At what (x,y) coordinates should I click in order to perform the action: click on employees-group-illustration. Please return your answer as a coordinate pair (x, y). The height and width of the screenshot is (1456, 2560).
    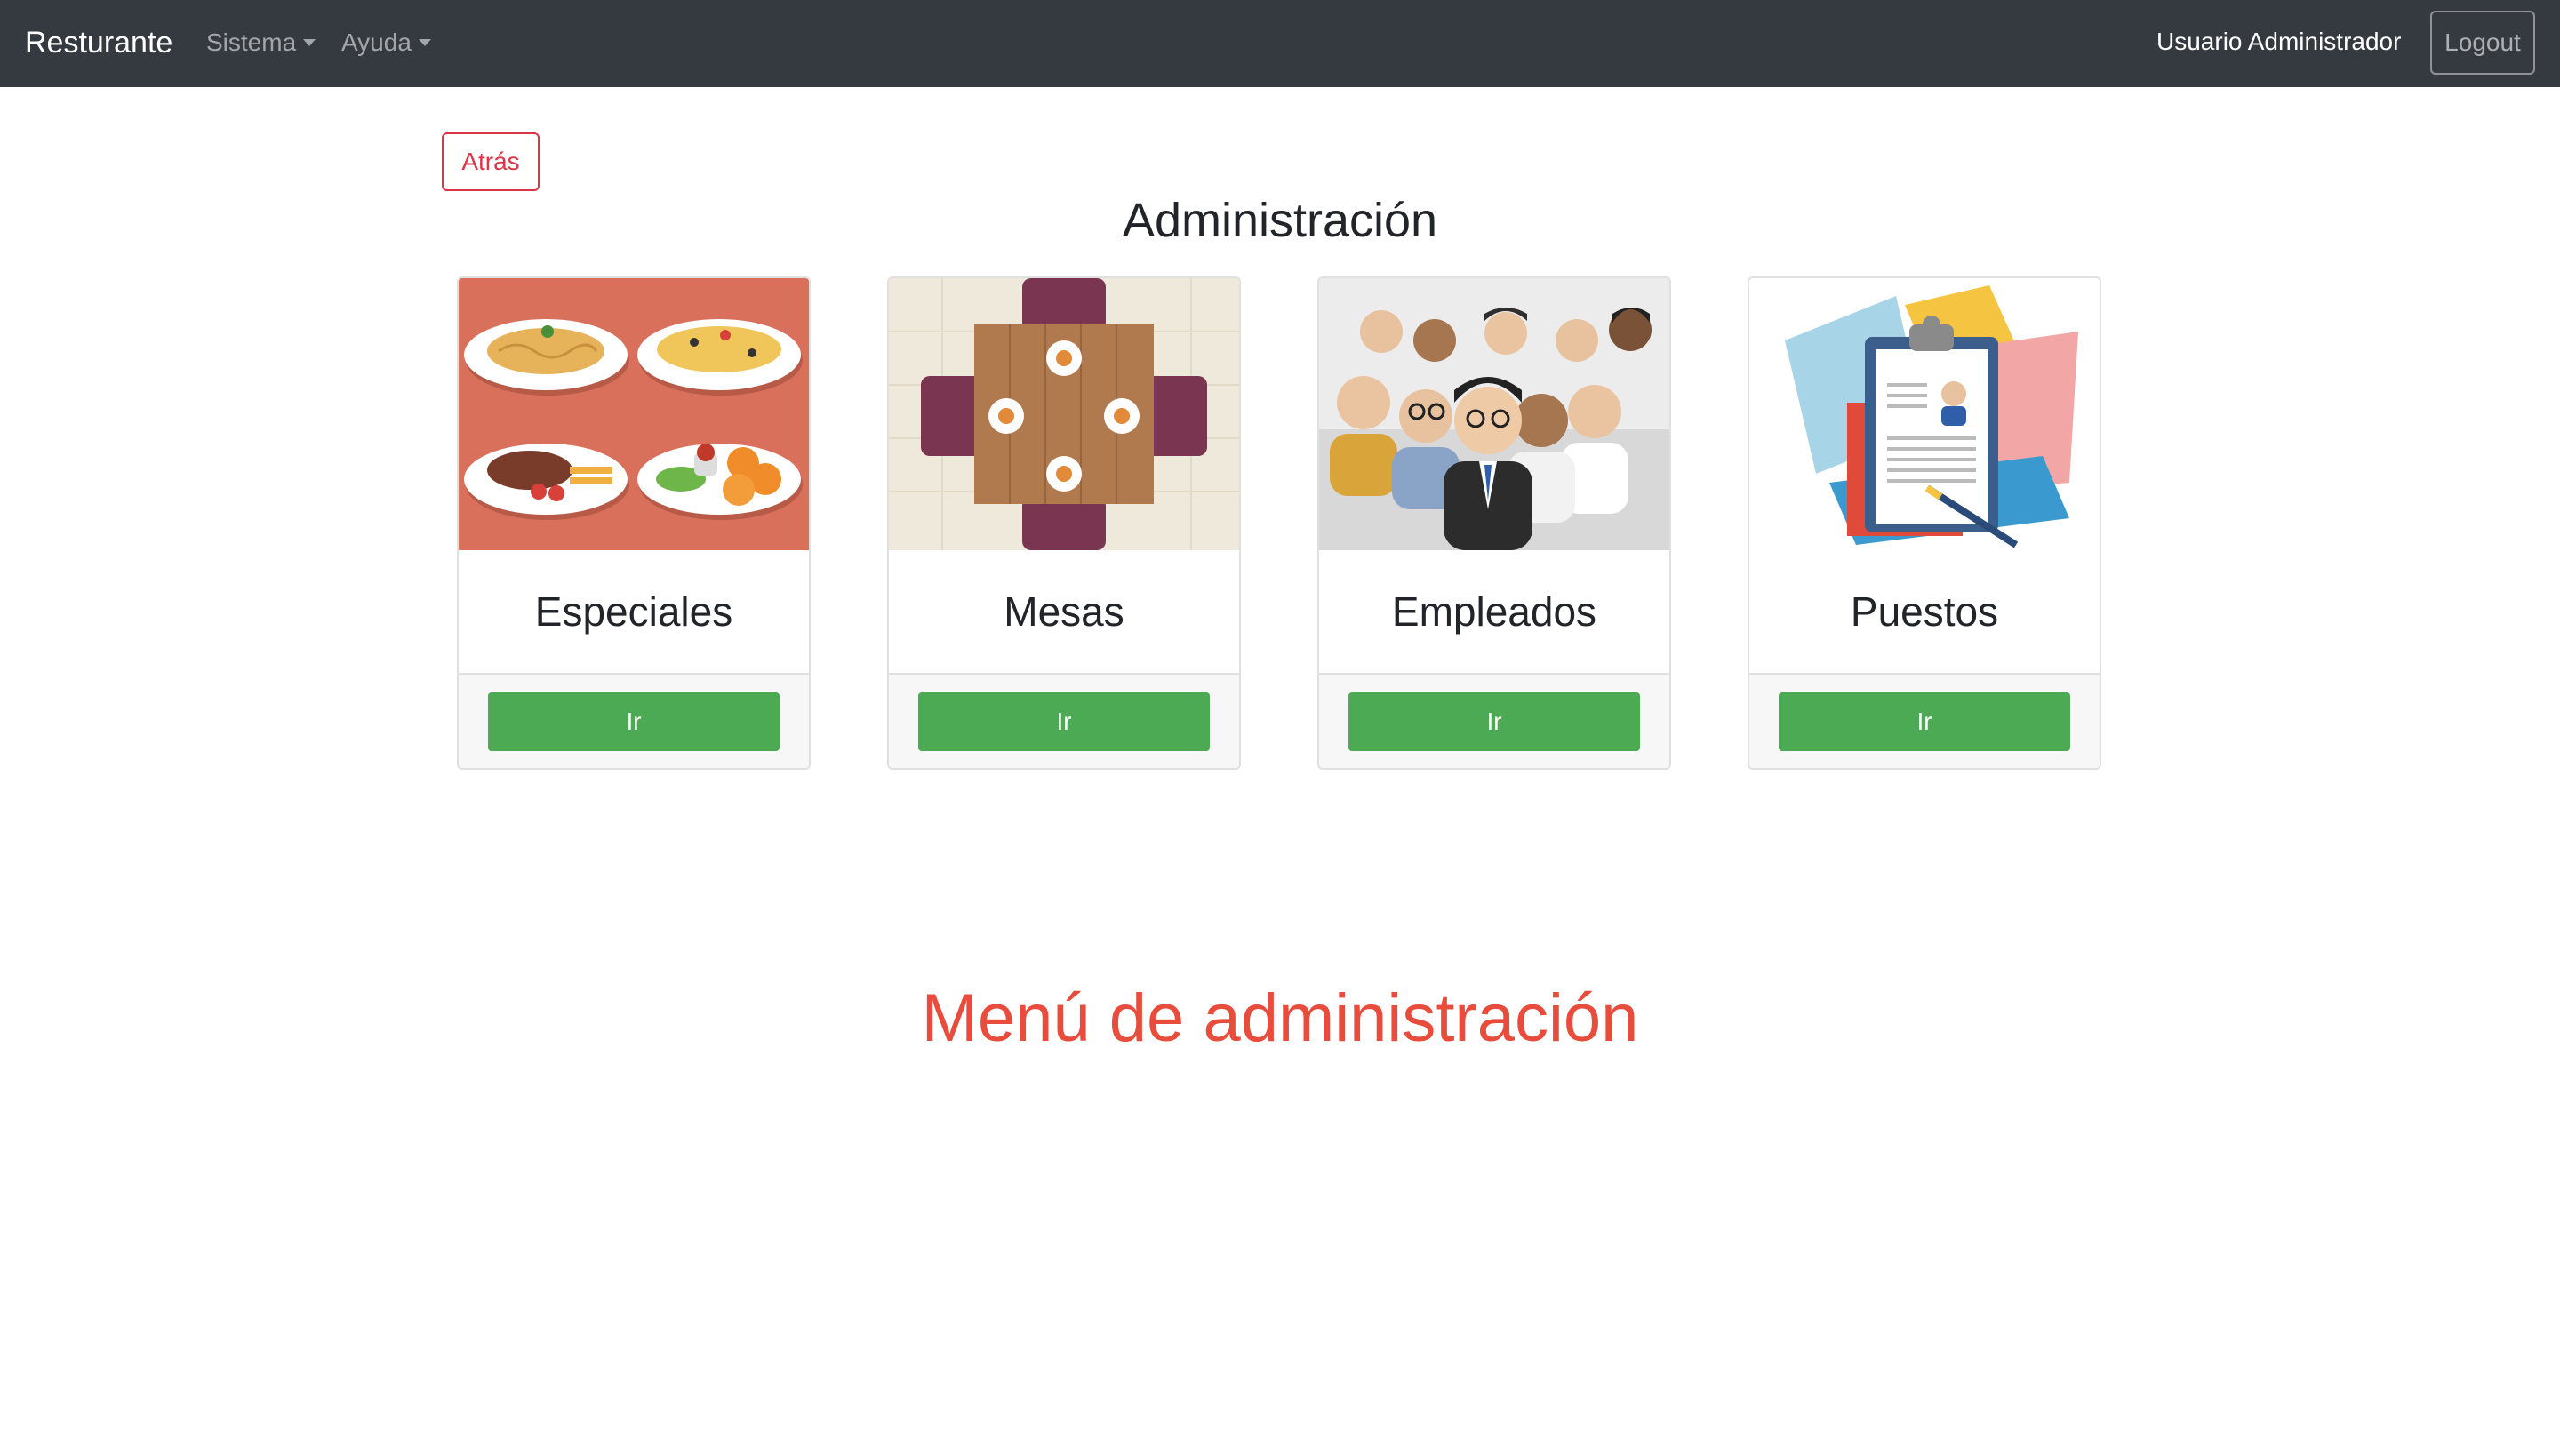
    Looking at the image, I should click on (1494, 414).